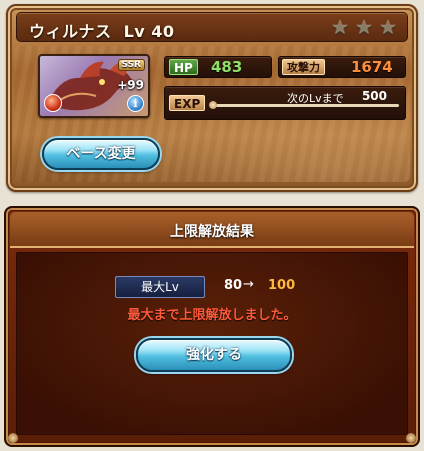  Describe the element at coordinates (94, 86) in the screenshot. I see `character-portrait: SSR +99 i` at that location.